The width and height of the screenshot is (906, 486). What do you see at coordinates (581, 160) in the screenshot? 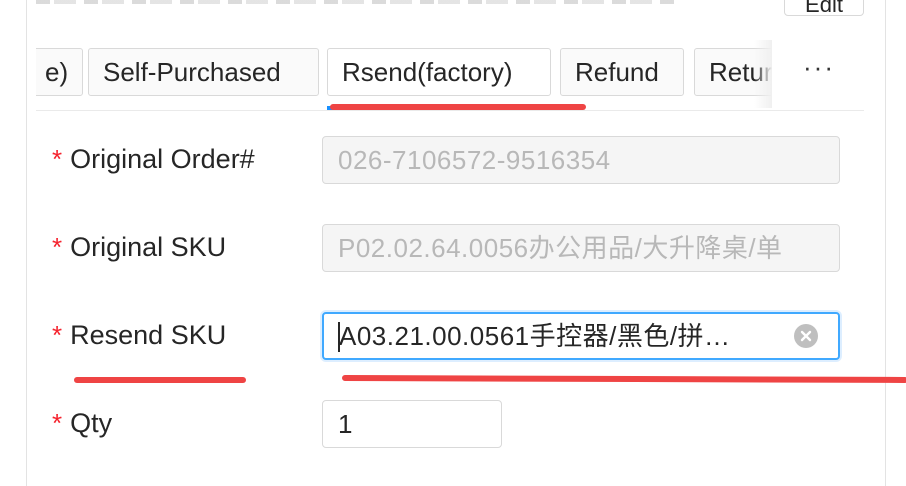
I see `original-order-field: 026-7106572-9516354` at bounding box center [581, 160].